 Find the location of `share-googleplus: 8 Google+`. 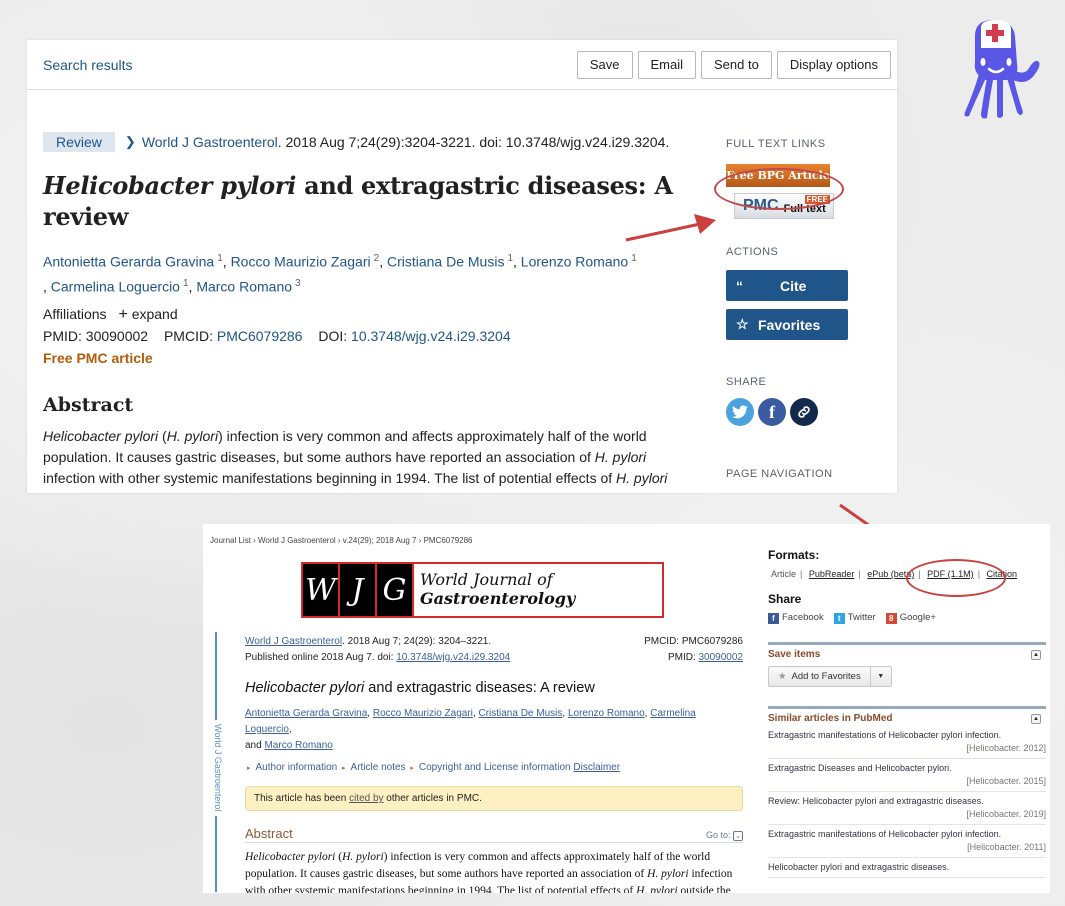

share-googleplus: 8 Google+ is located at coordinates (910, 618).